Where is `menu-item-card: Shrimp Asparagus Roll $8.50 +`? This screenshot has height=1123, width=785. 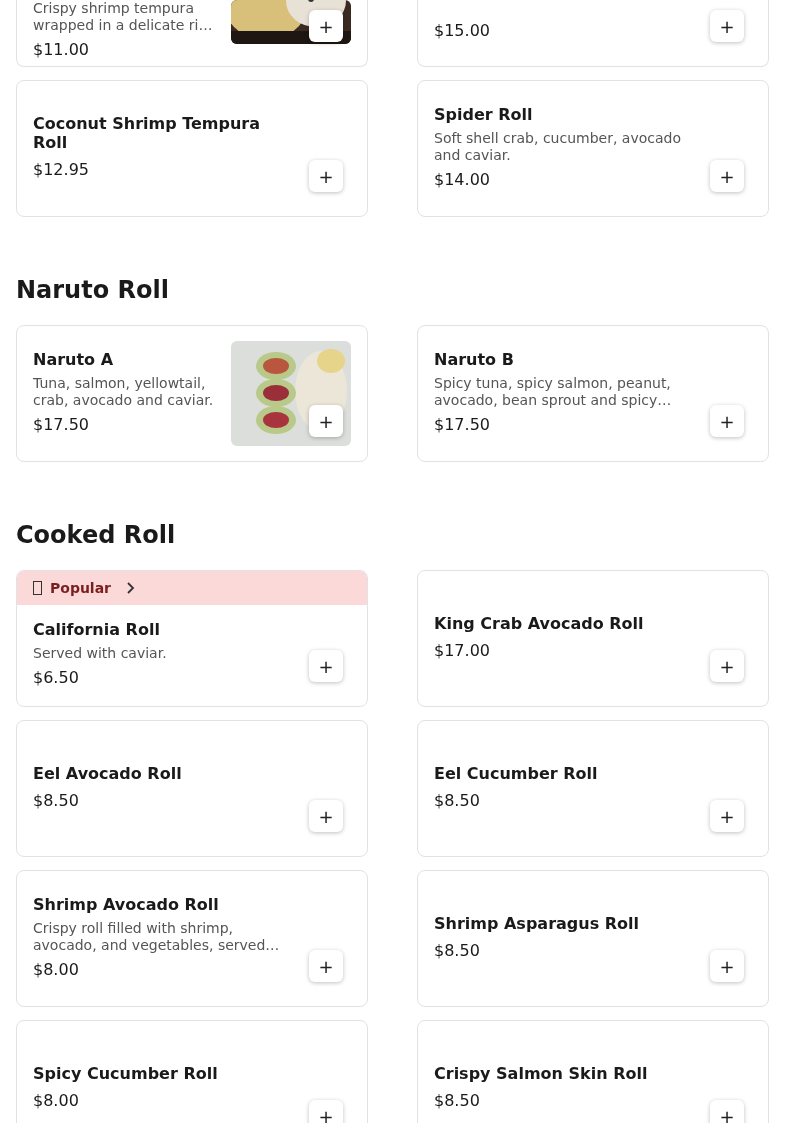 menu-item-card: Shrimp Asparagus Roll $8.50 + is located at coordinates (593, 938).